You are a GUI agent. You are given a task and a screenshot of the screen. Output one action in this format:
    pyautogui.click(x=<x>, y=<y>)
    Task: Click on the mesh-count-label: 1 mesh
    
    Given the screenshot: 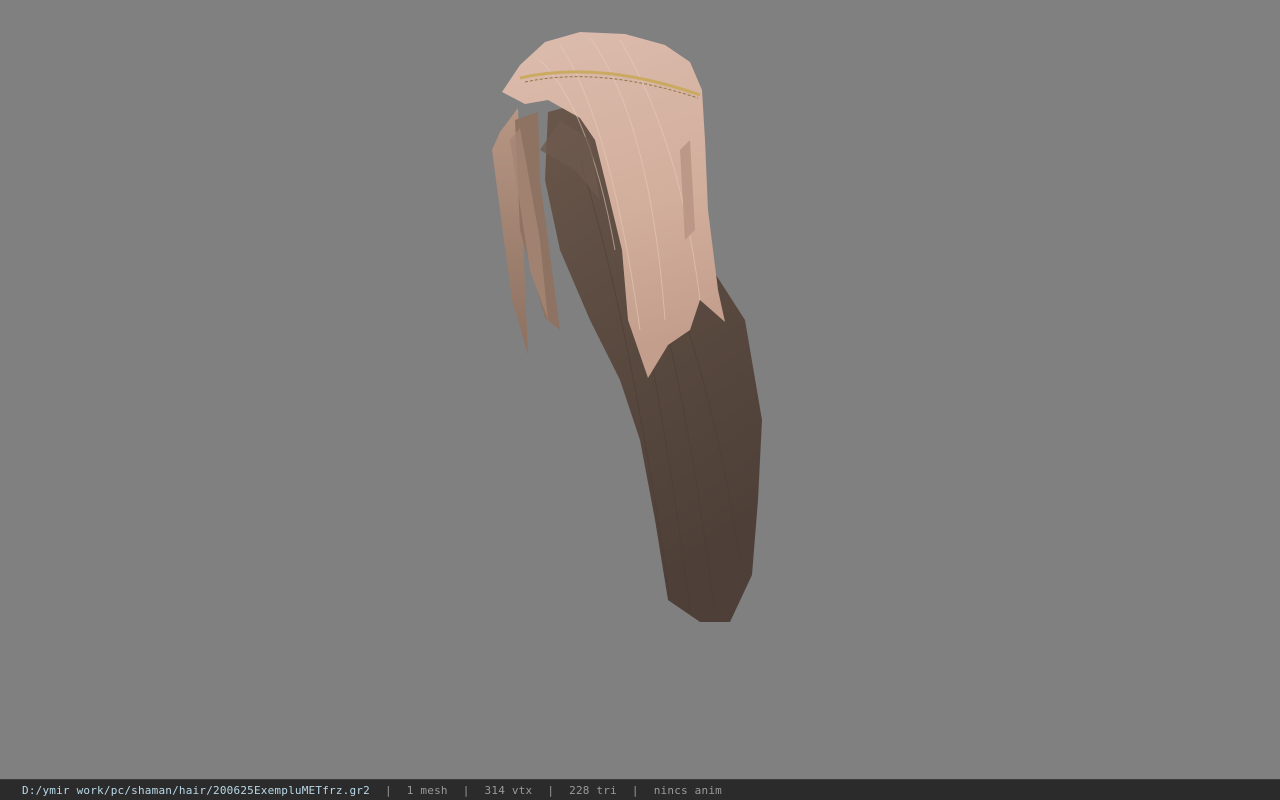 What is the action you would take?
    pyautogui.click(x=427, y=790)
    